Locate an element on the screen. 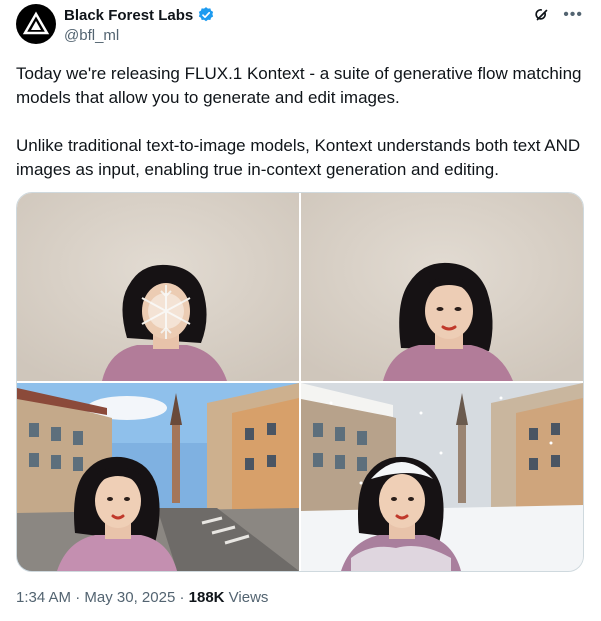 Image resolution: width=601 pixels, height=621 pixels. tweet-date: May 30, 2025 is located at coordinates (129, 597).